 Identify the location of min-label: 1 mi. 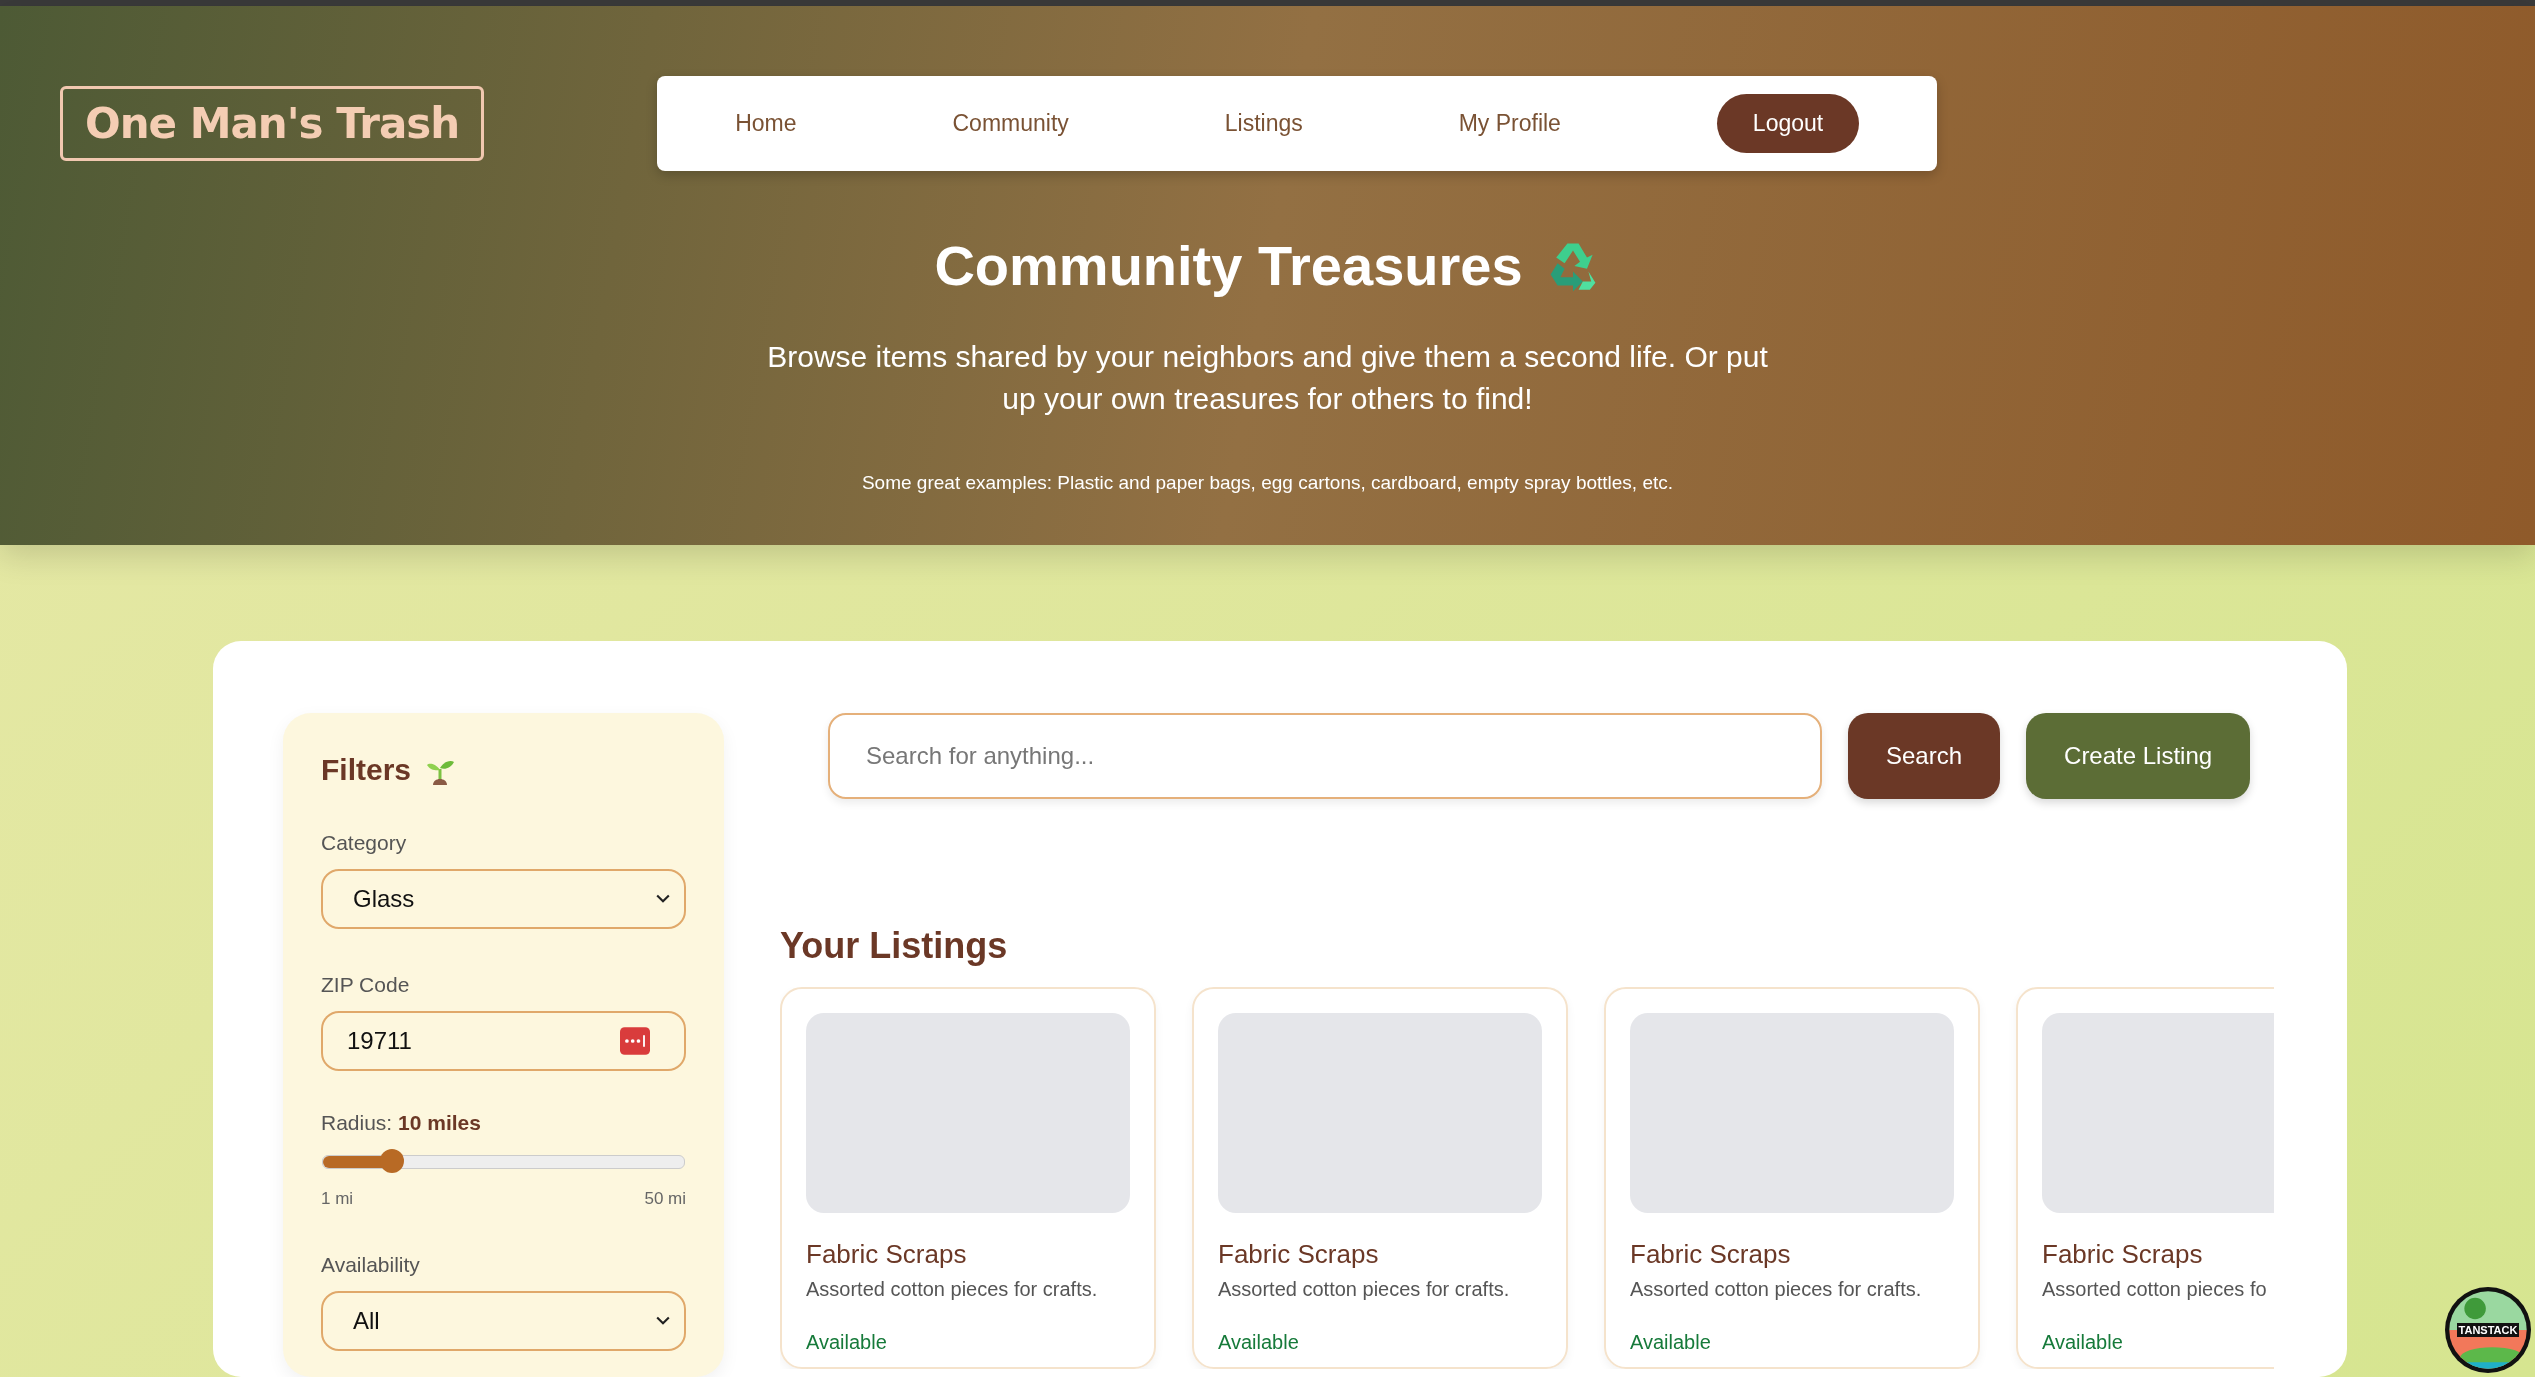
(337, 1199).